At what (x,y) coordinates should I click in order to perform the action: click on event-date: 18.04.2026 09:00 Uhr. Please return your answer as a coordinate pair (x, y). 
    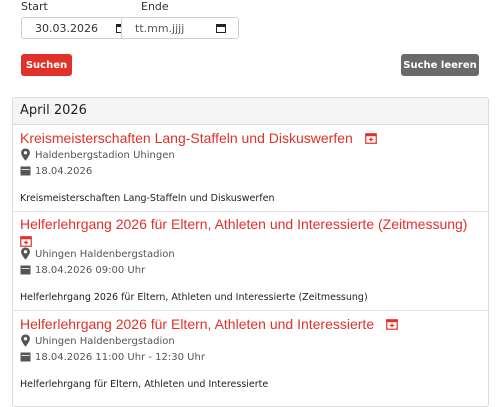
    Looking at the image, I should click on (250, 271).